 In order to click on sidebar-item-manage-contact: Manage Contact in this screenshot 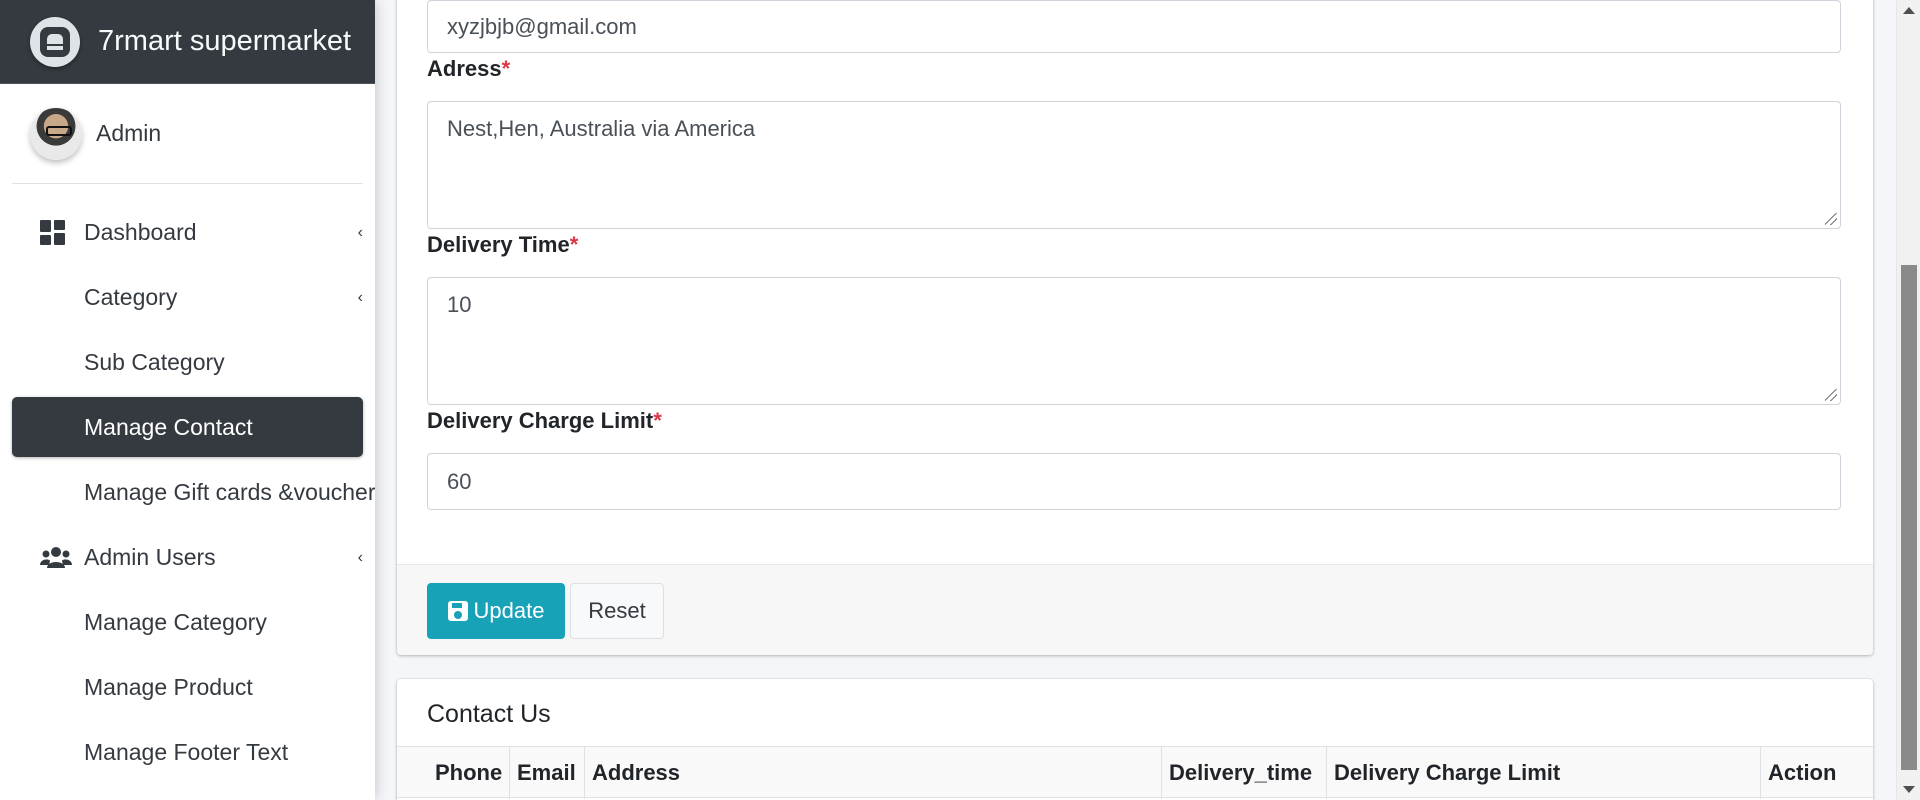, I will do `click(187, 427)`.